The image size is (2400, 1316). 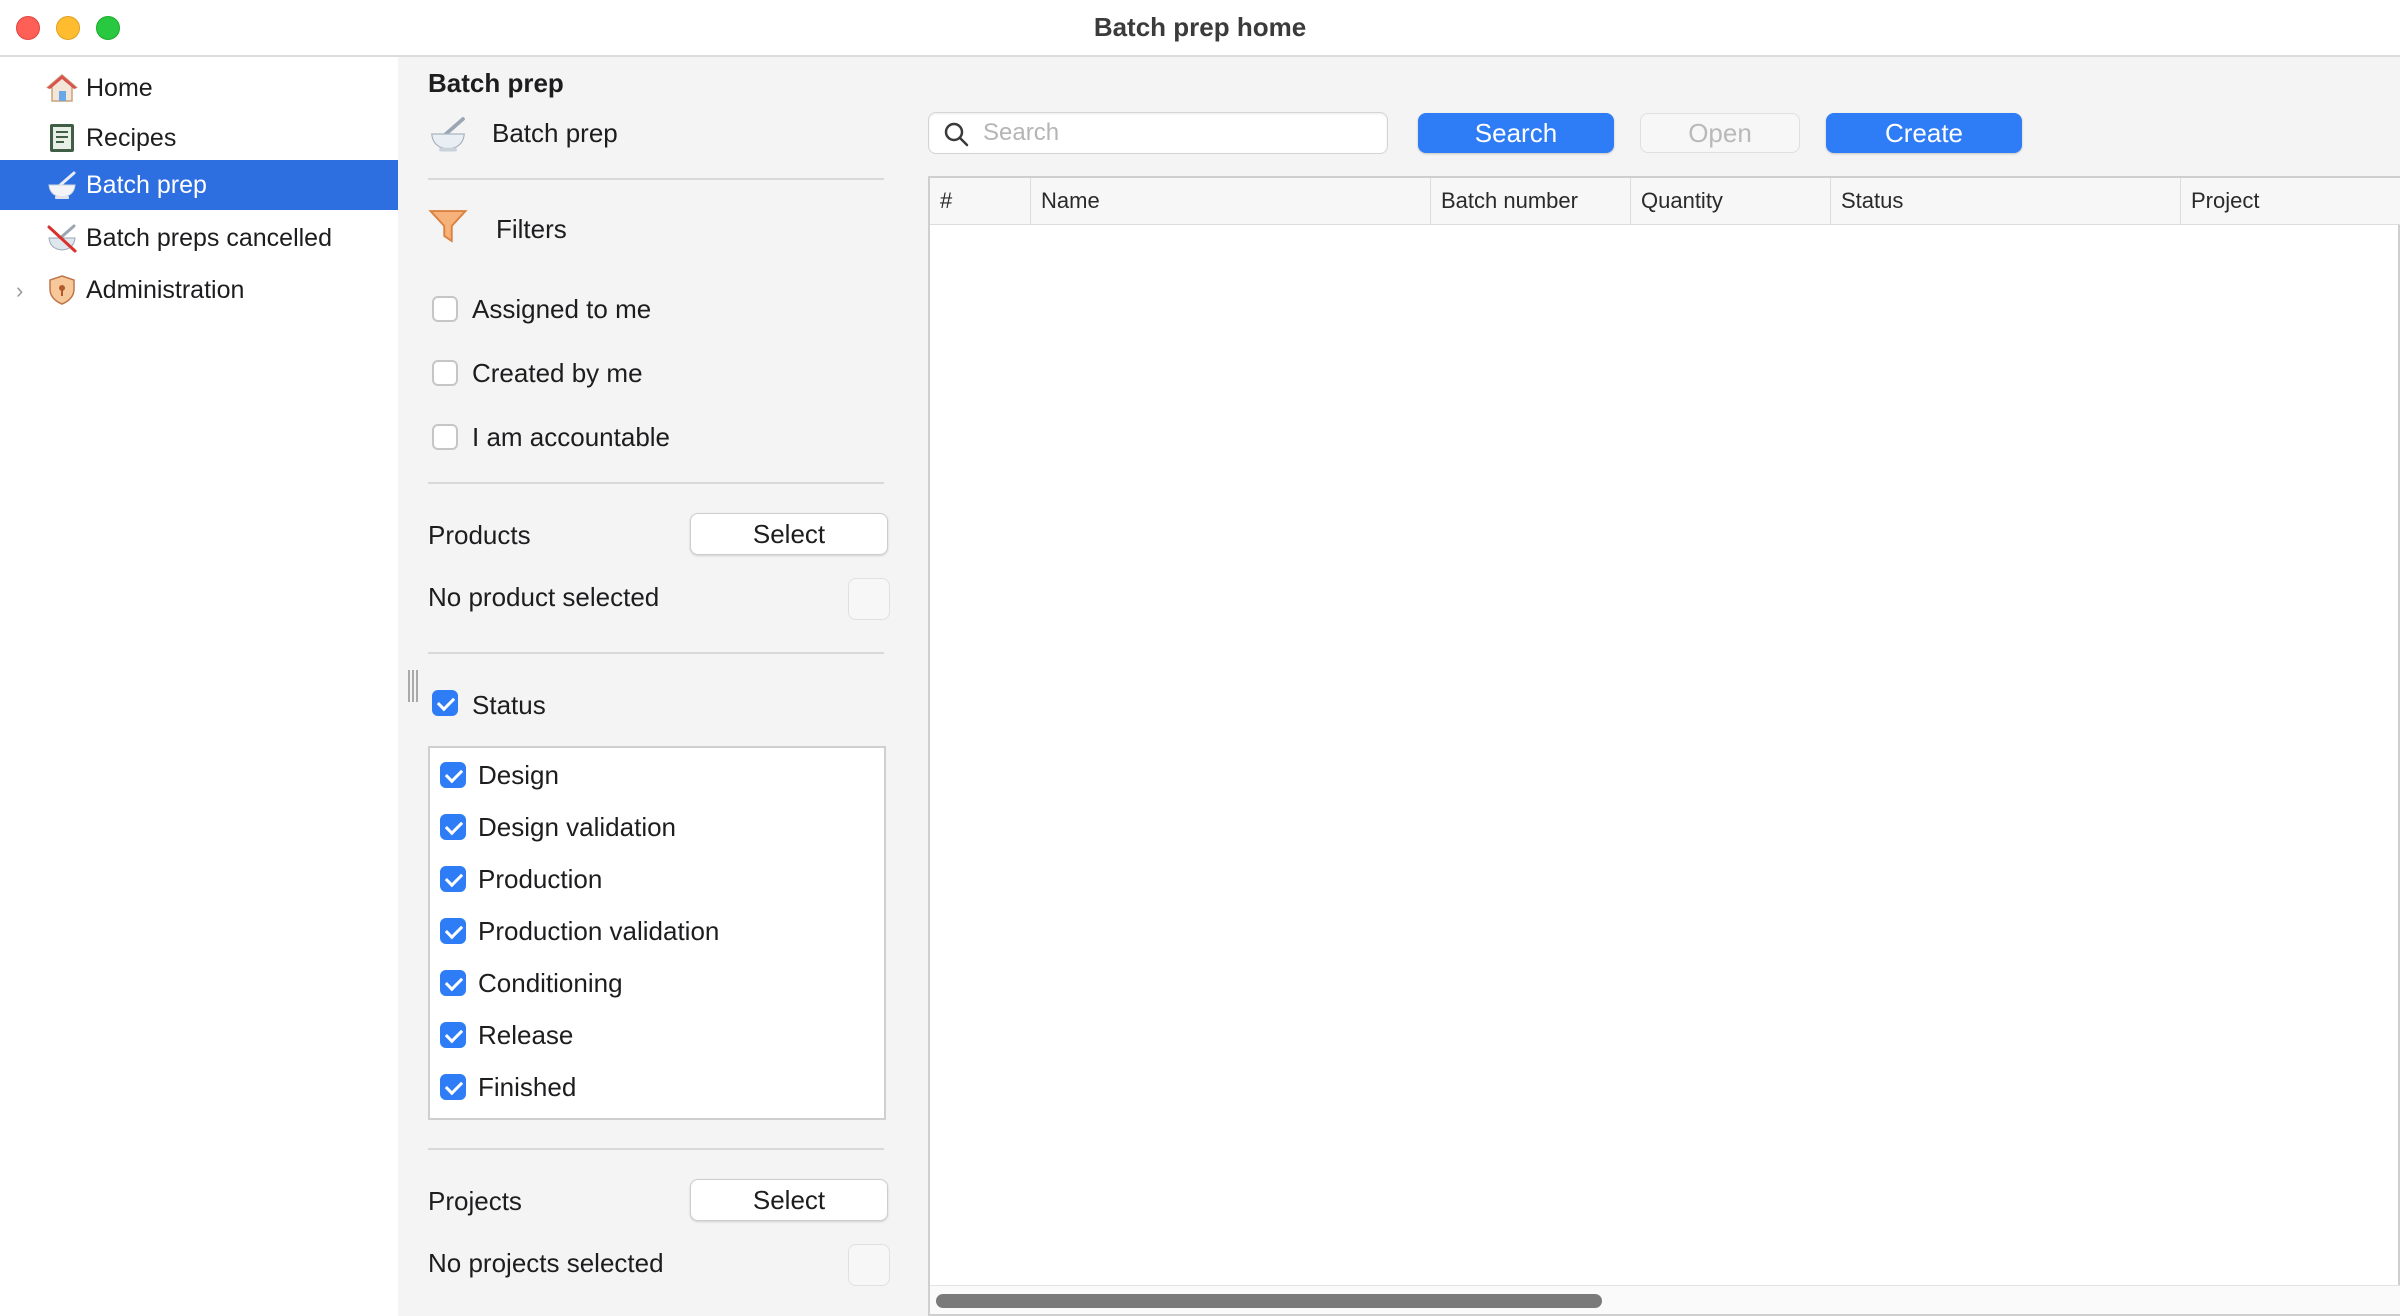 What do you see at coordinates (869, 1265) in the screenshot?
I see `projects-clear-button` at bounding box center [869, 1265].